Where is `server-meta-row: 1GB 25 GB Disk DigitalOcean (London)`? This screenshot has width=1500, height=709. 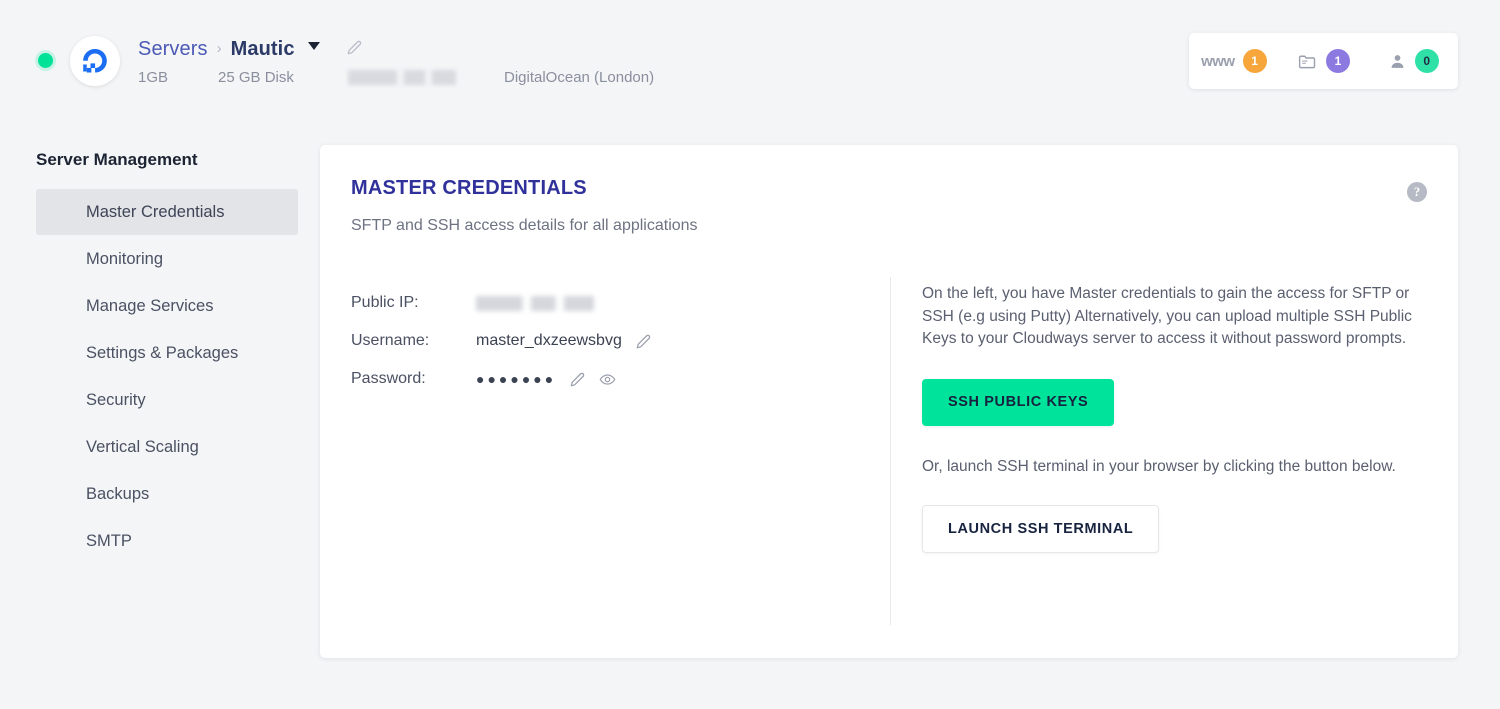 server-meta-row: 1GB 25 GB Disk DigitalOcean (London) is located at coordinates (396, 77).